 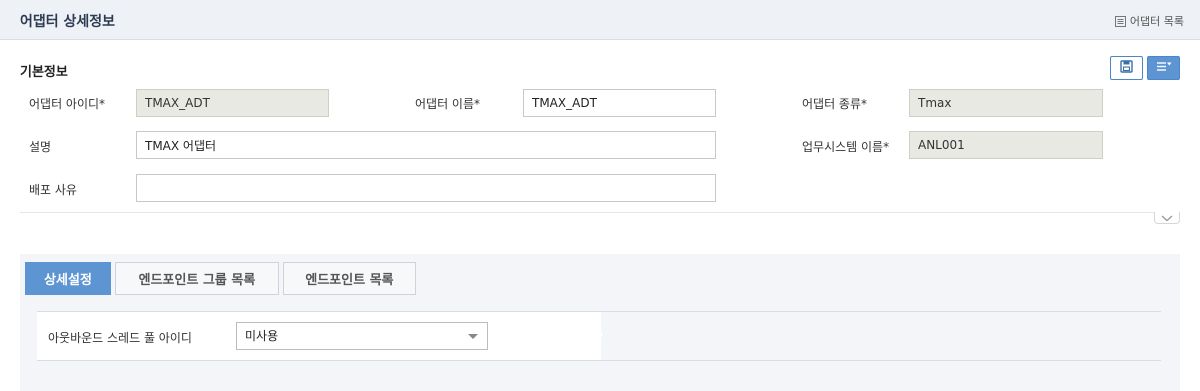 What do you see at coordinates (68, 278) in the screenshot?
I see `tab-detail-settings: 상세설정` at bounding box center [68, 278].